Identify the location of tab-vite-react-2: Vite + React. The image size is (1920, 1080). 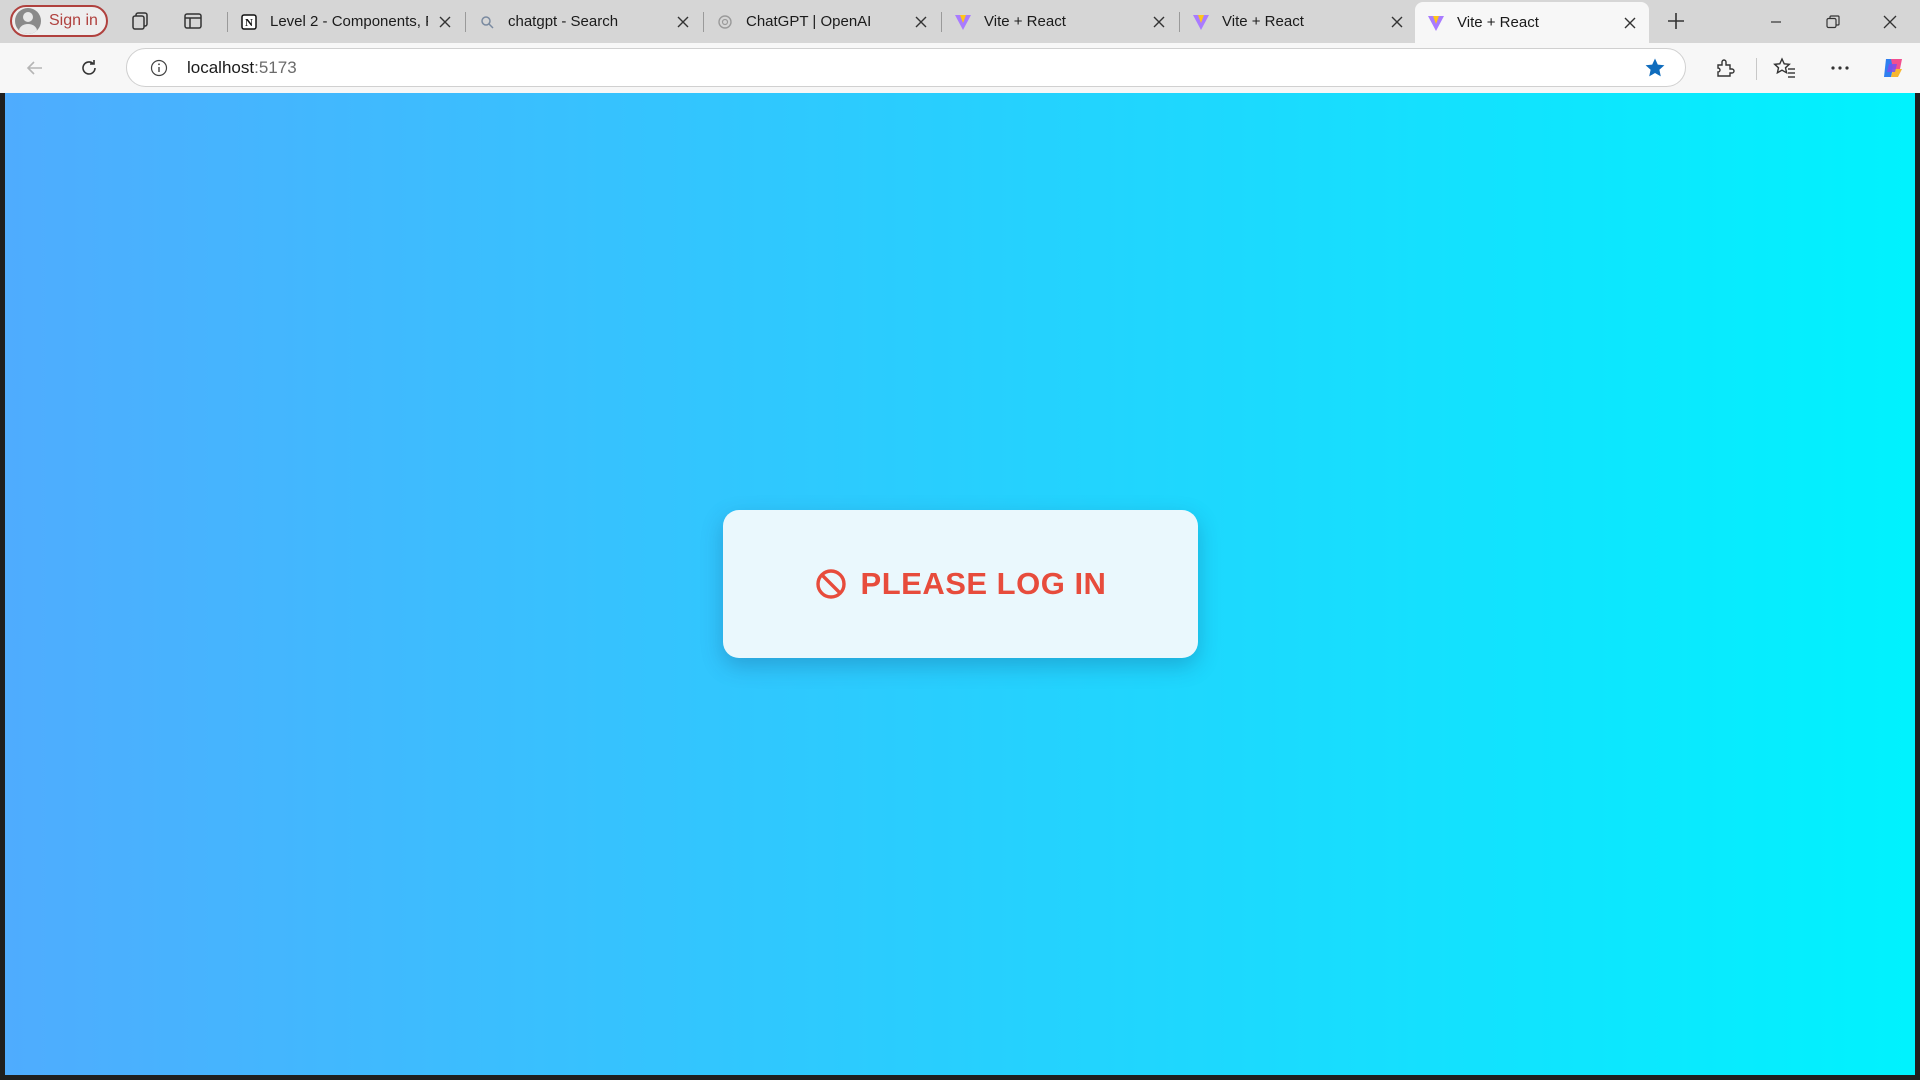
(1298, 21).